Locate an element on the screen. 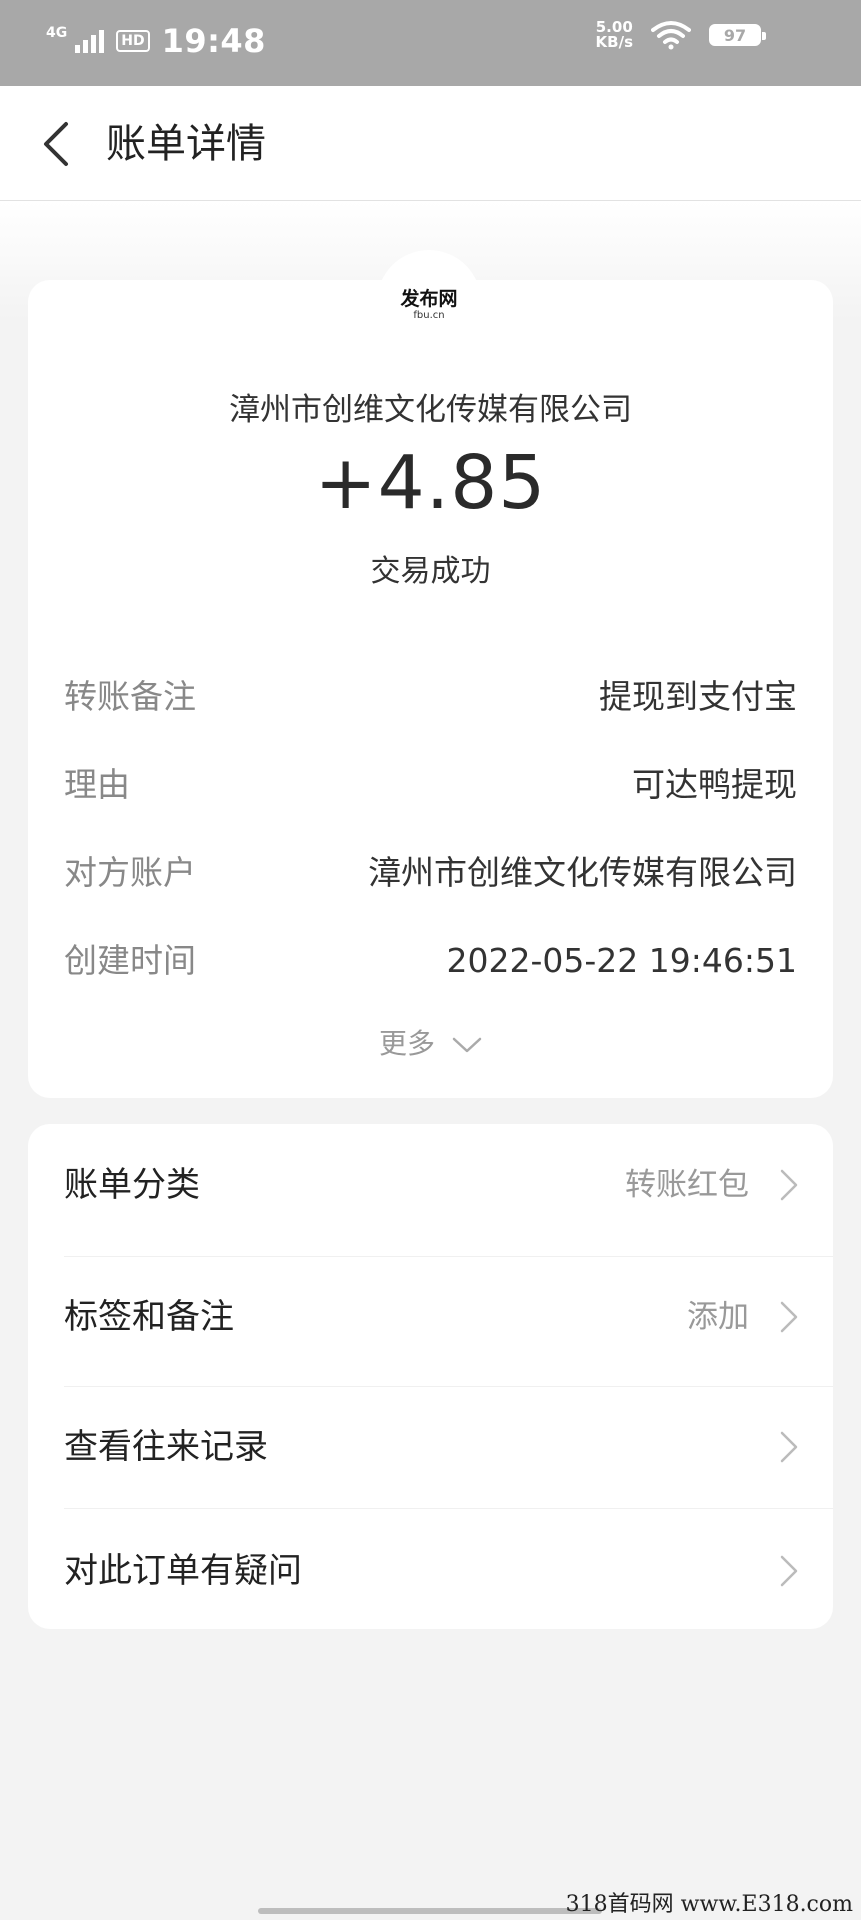  detail-label: 转账备注 is located at coordinates (130, 696).